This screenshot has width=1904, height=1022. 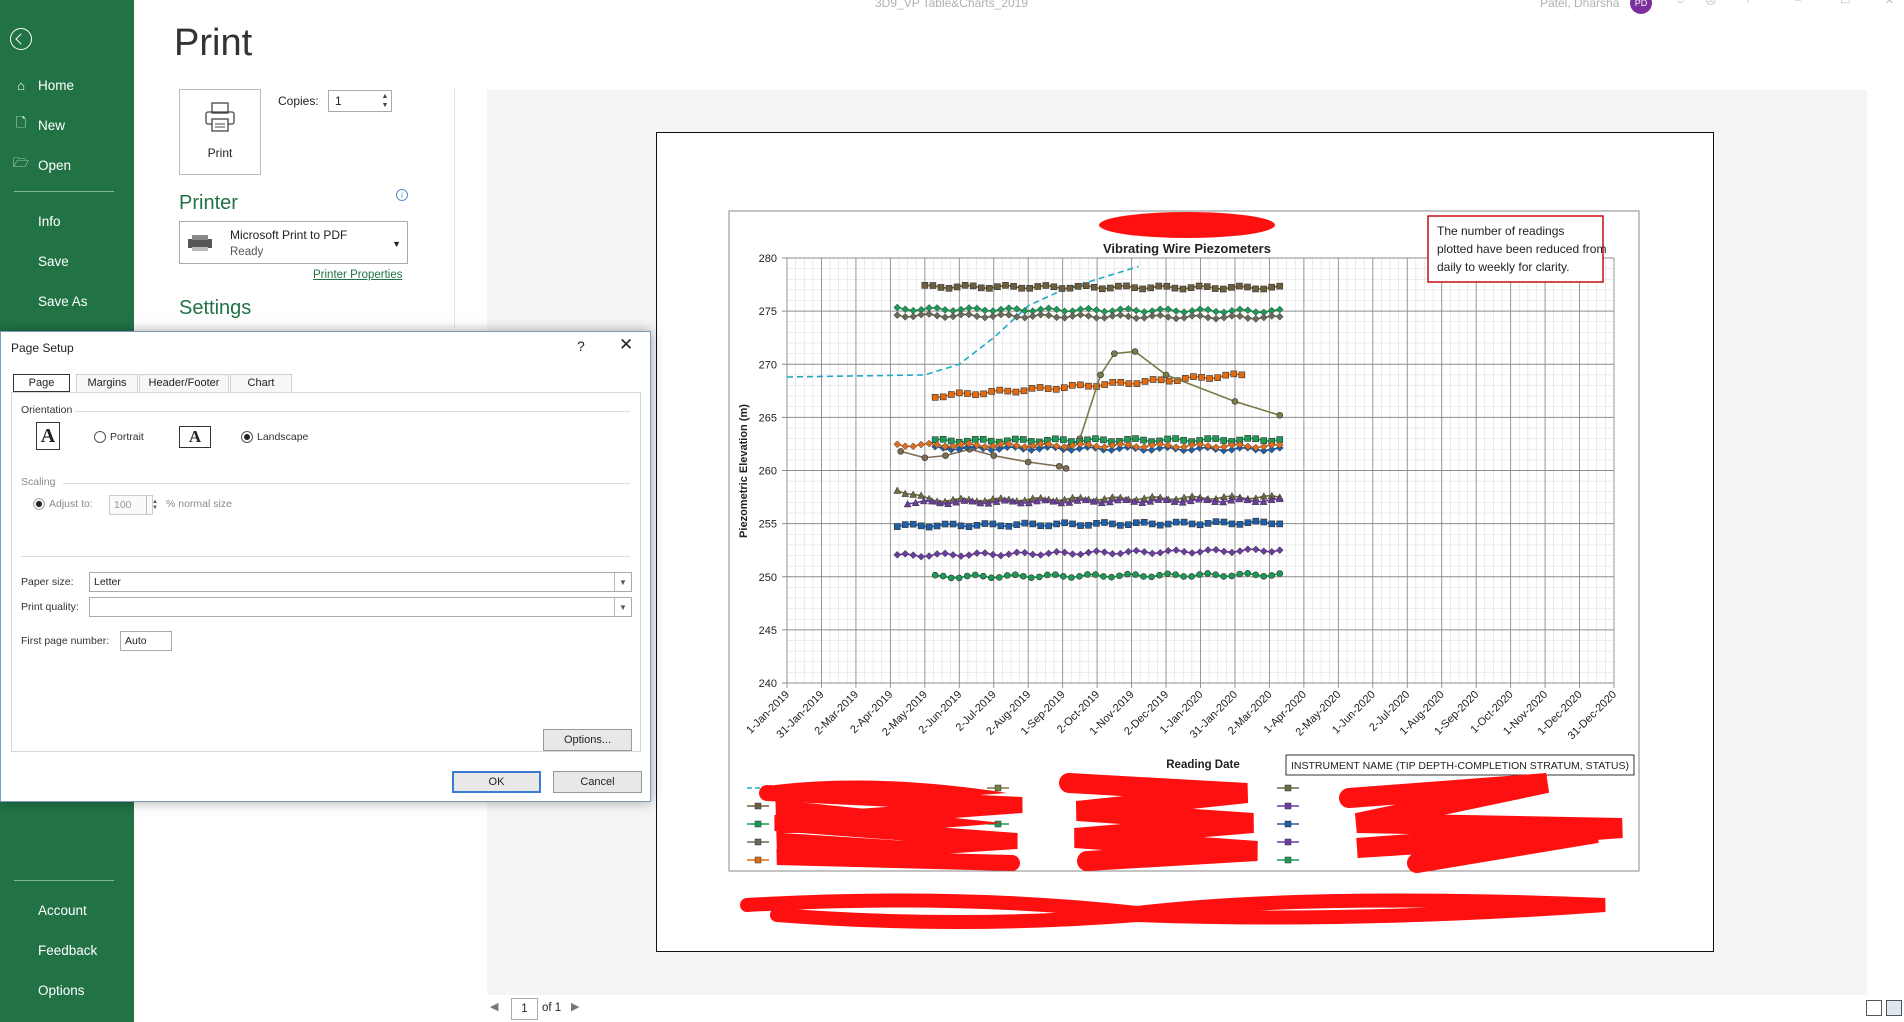 I want to click on nav-separator, so click(x=64, y=191).